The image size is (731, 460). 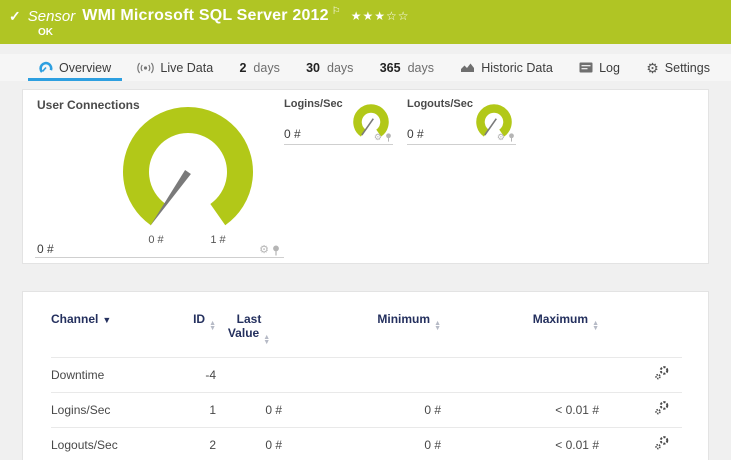 What do you see at coordinates (113, 375) in the screenshot?
I see `channel-name: Downtime` at bounding box center [113, 375].